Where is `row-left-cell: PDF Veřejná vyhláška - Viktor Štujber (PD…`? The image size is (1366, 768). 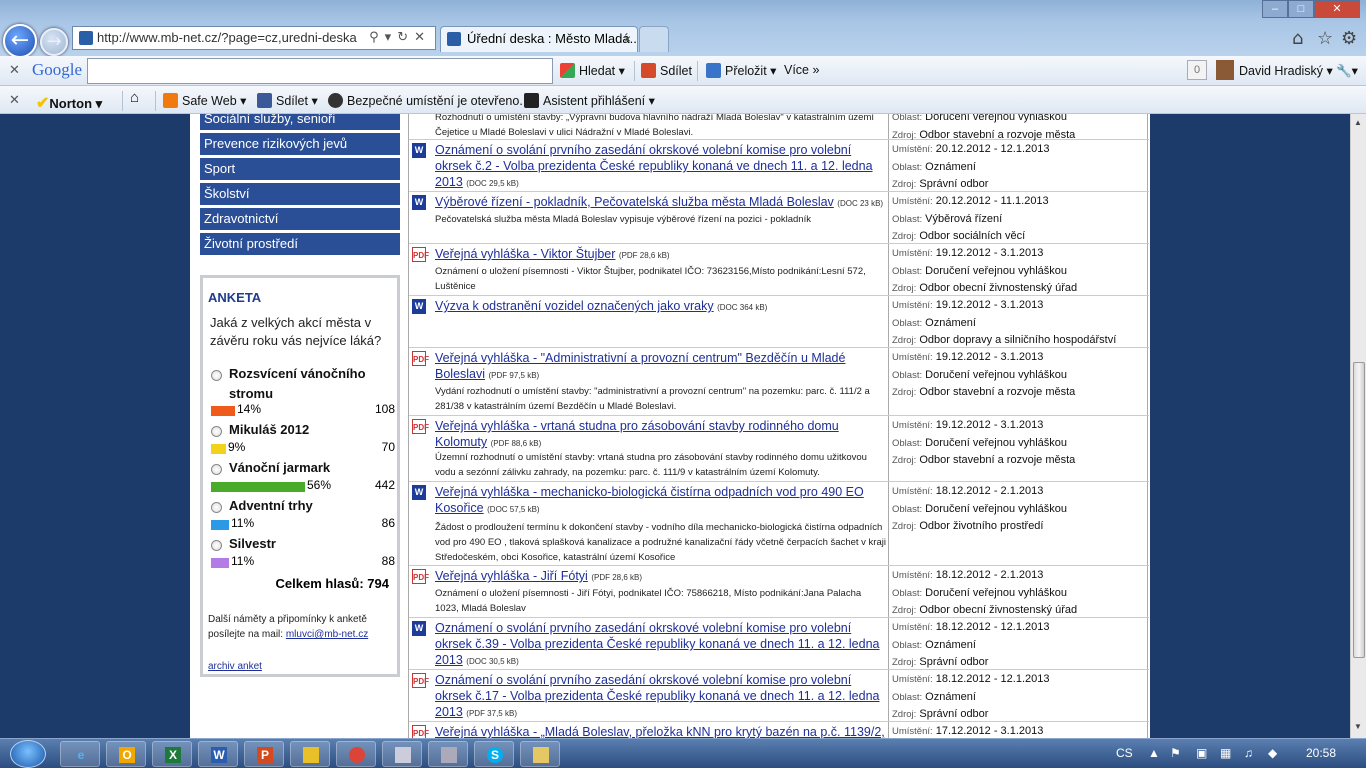
row-left-cell: PDF Veřejná vyhláška - Viktor Štujber (PD… is located at coordinates (649, 269).